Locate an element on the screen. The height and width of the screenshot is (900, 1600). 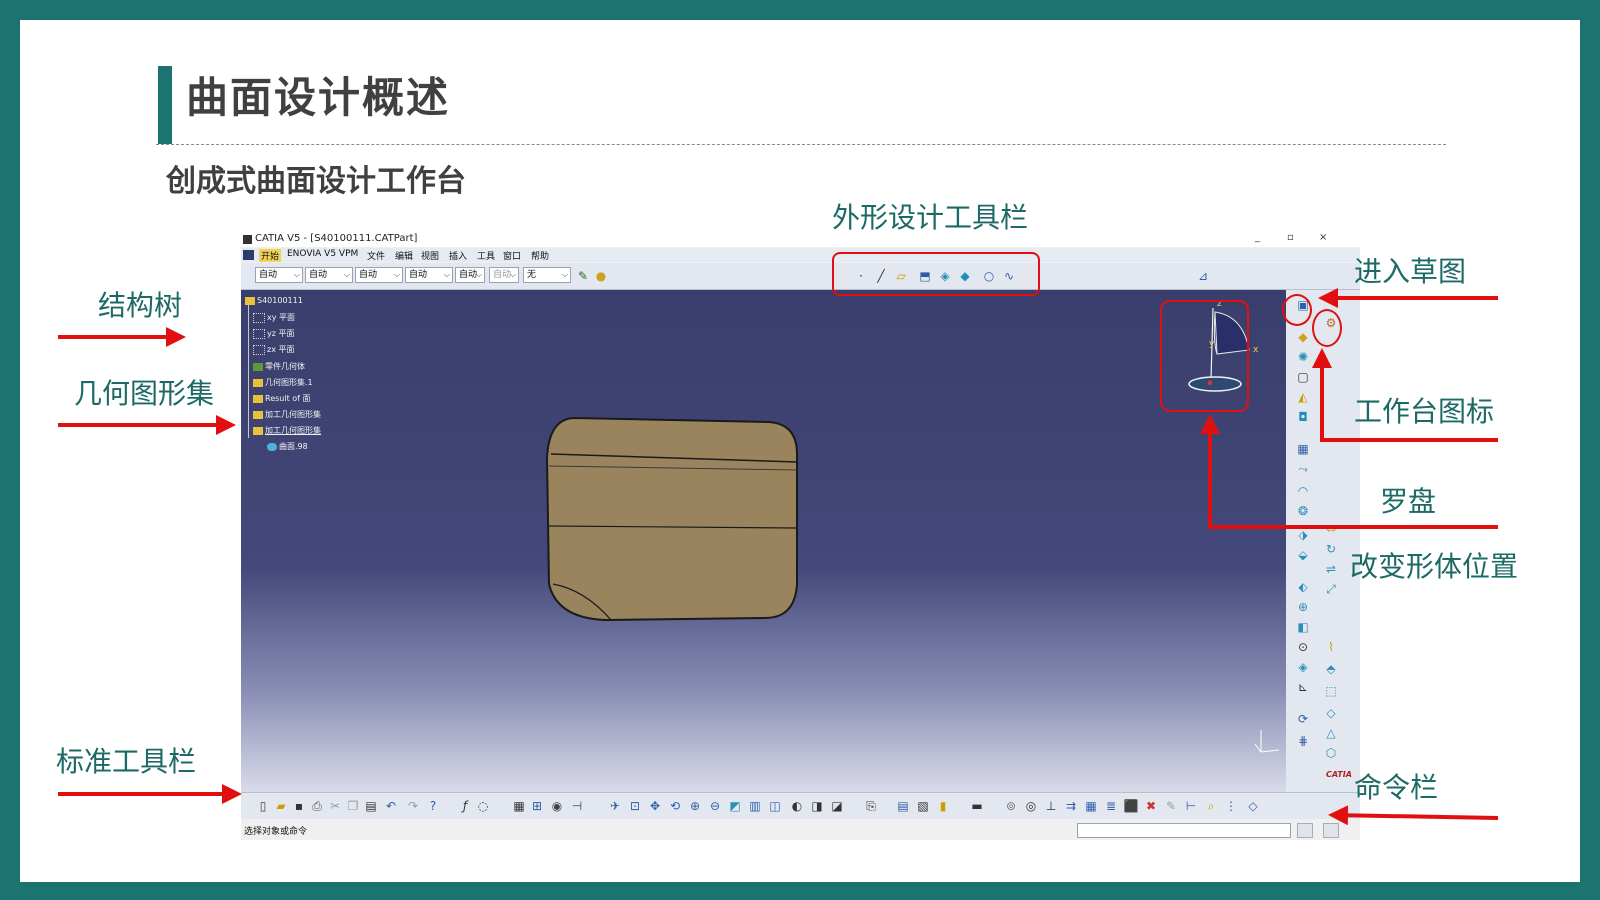
label-move-body: 改变形体位置 is located at coordinates (1434, 566).